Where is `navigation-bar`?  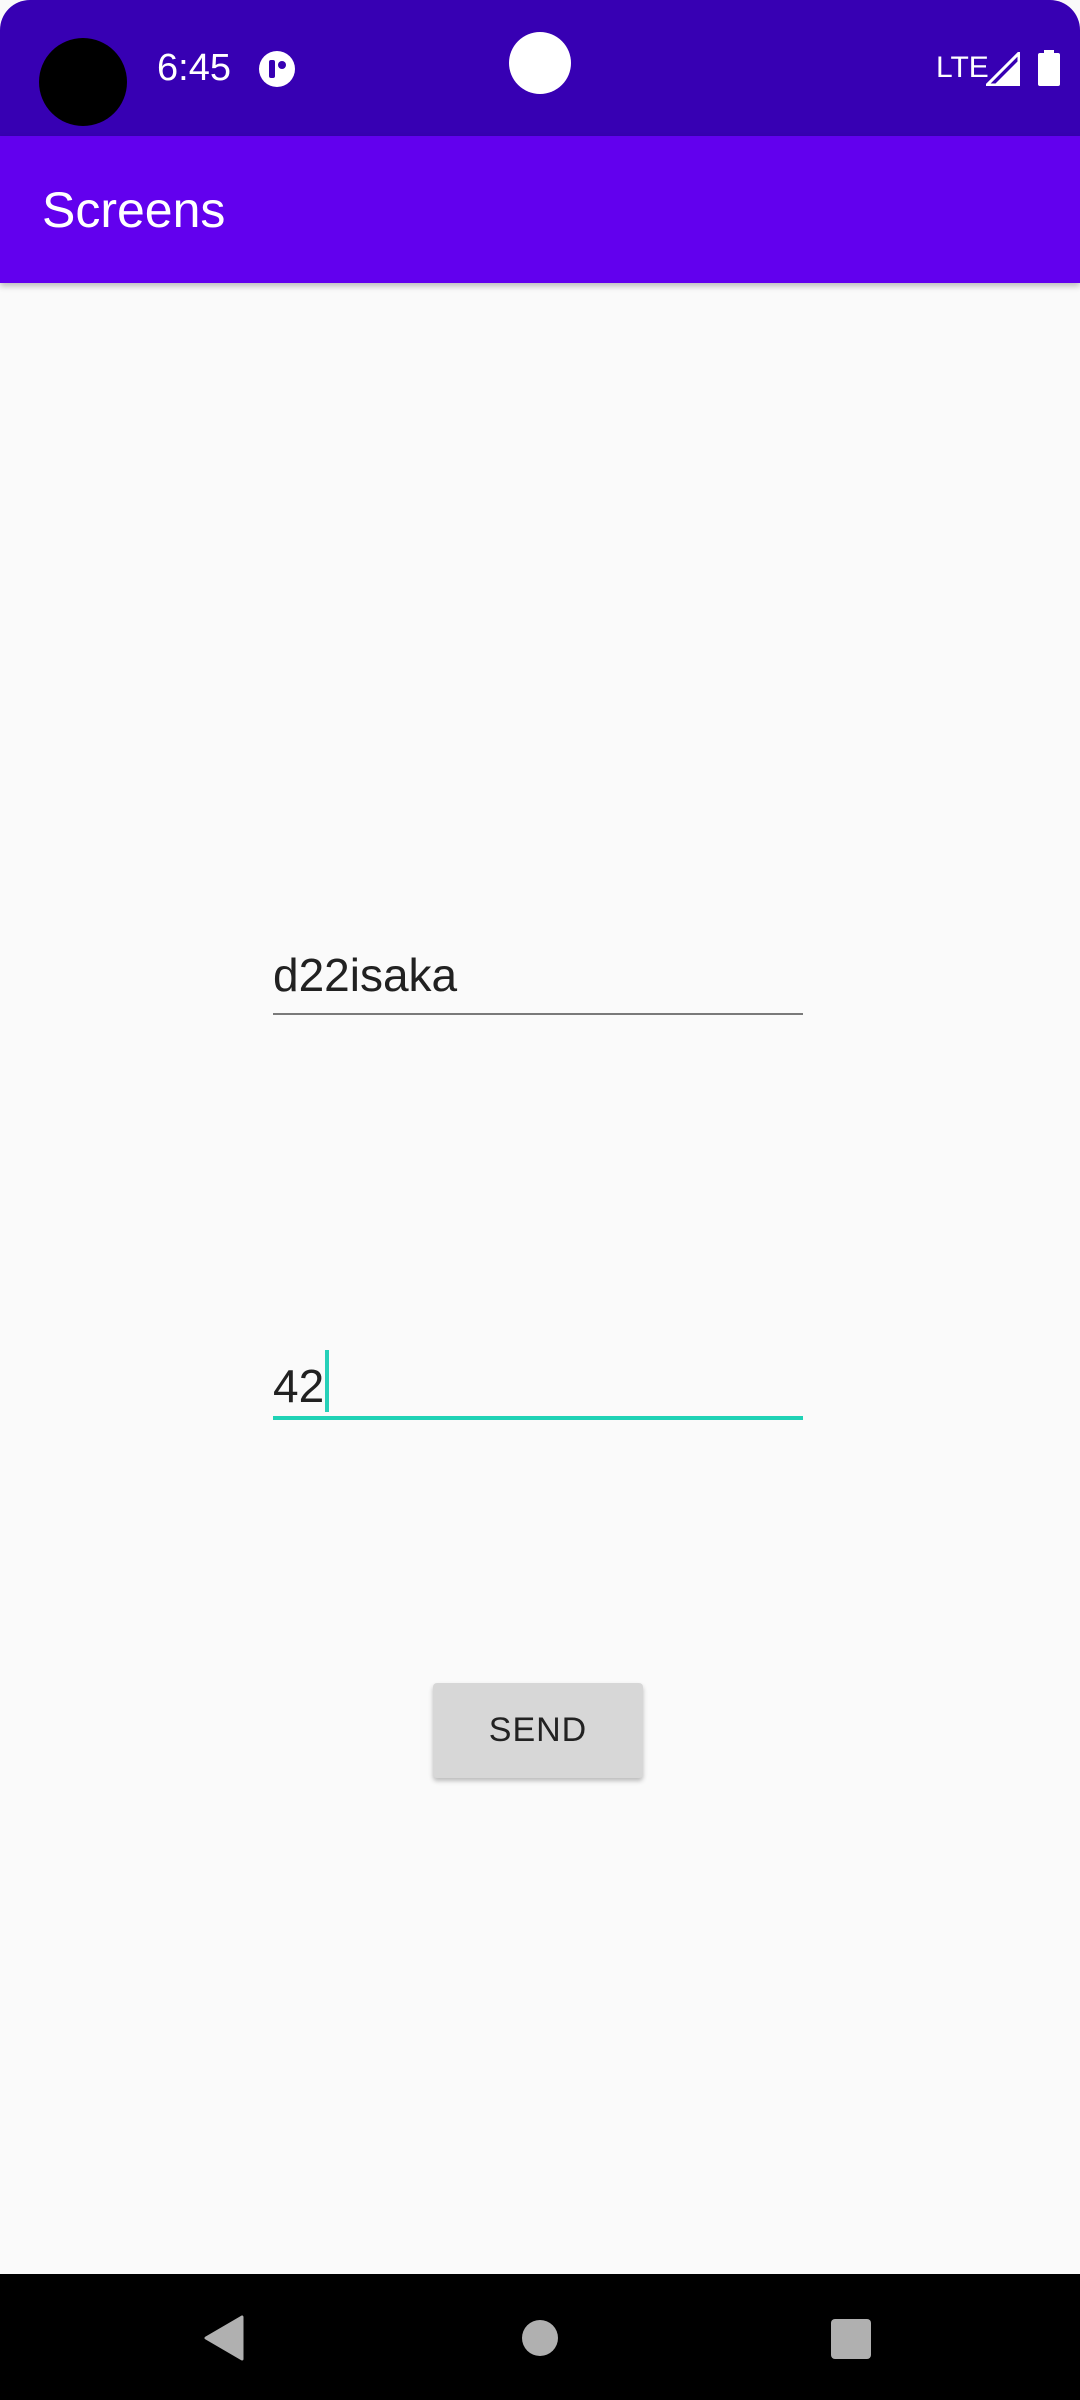
navigation-bar is located at coordinates (540, 2337).